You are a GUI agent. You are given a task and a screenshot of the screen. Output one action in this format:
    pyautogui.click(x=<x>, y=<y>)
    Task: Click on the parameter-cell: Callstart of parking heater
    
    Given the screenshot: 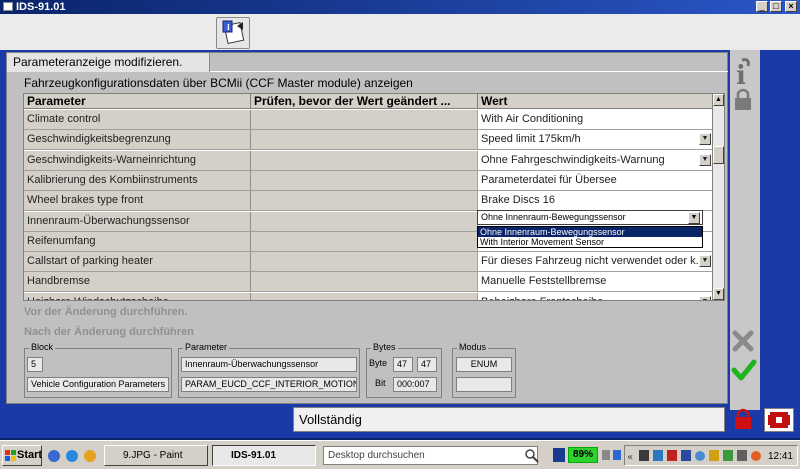 What is the action you would take?
    pyautogui.click(x=137, y=262)
    